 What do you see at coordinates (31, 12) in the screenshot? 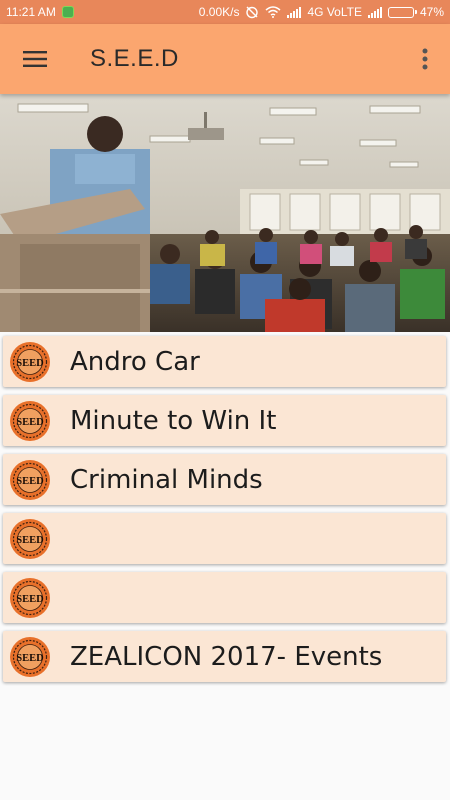
I see `status-time: 11:21 AM` at bounding box center [31, 12].